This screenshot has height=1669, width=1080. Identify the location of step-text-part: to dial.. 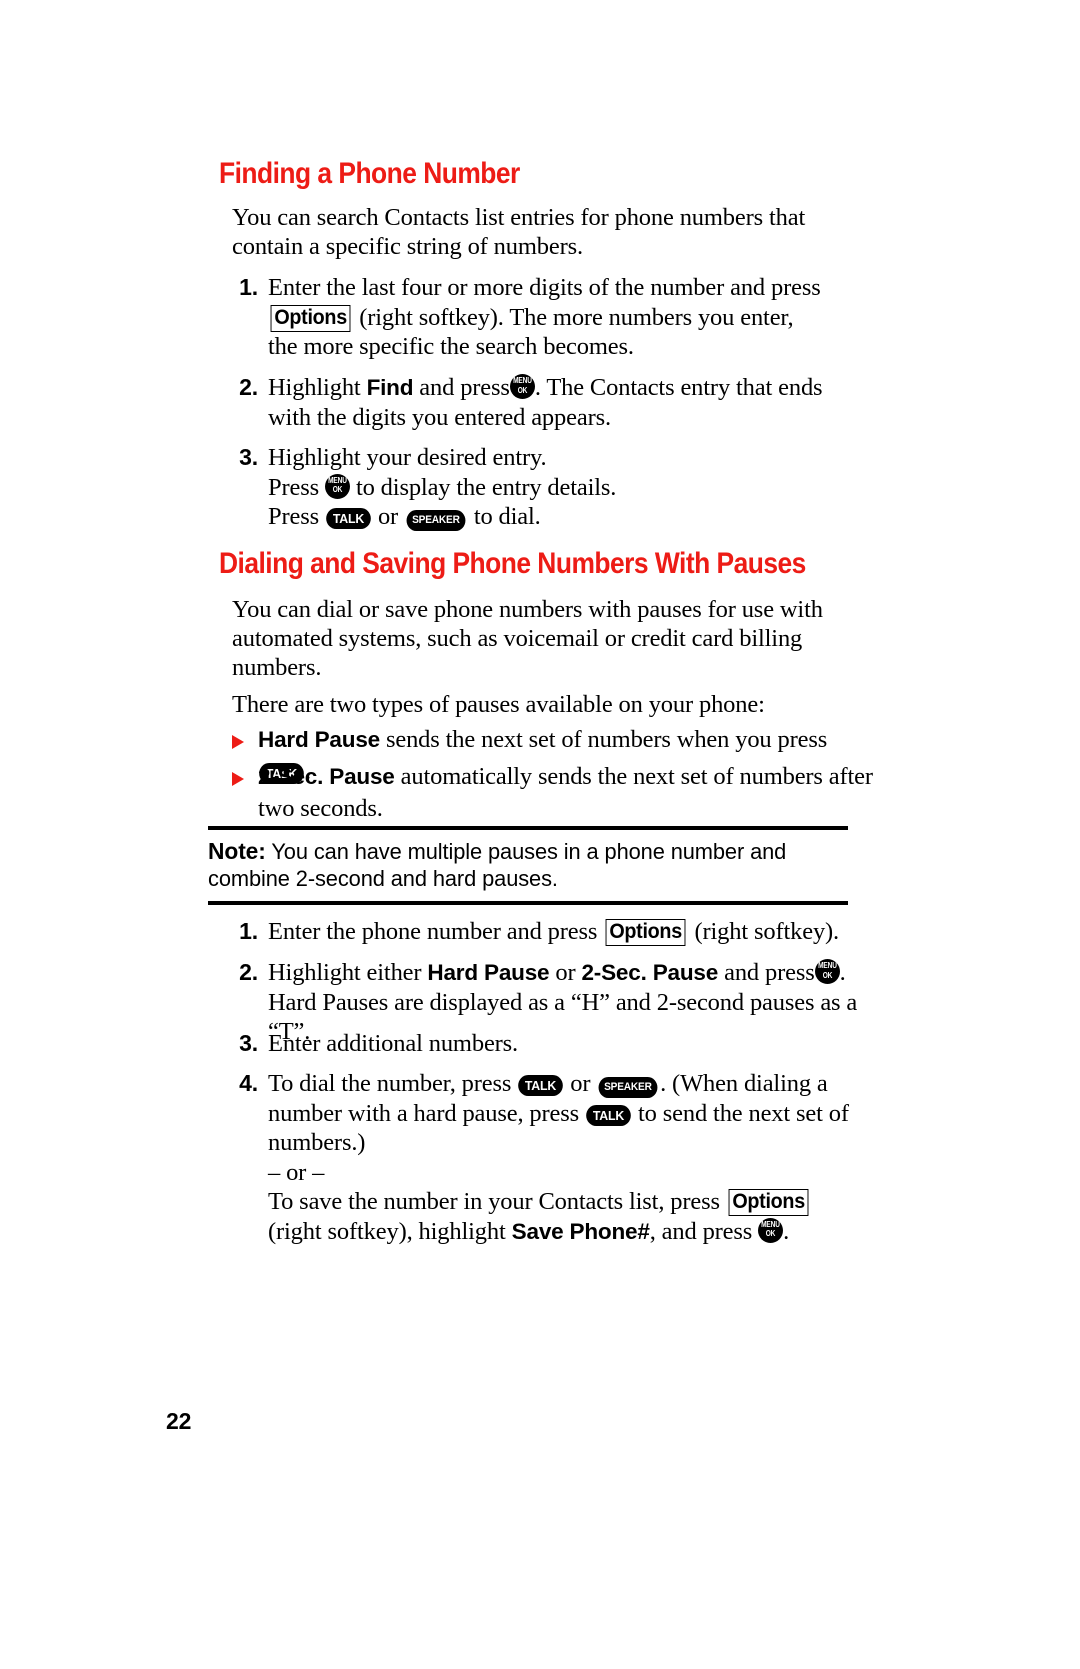
(507, 516).